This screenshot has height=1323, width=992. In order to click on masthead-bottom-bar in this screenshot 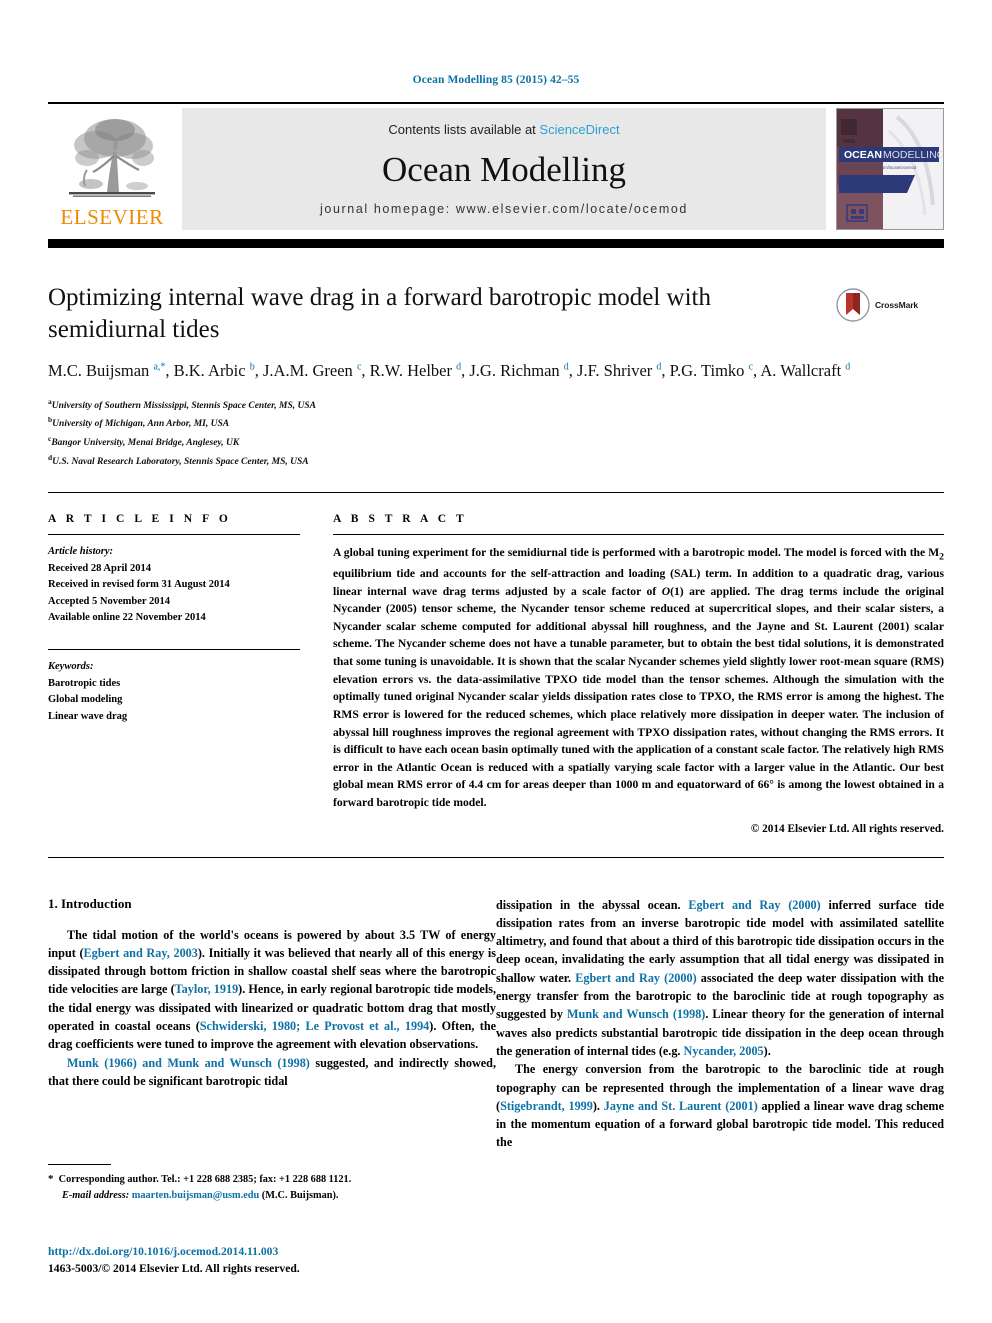, I will do `click(496, 243)`.